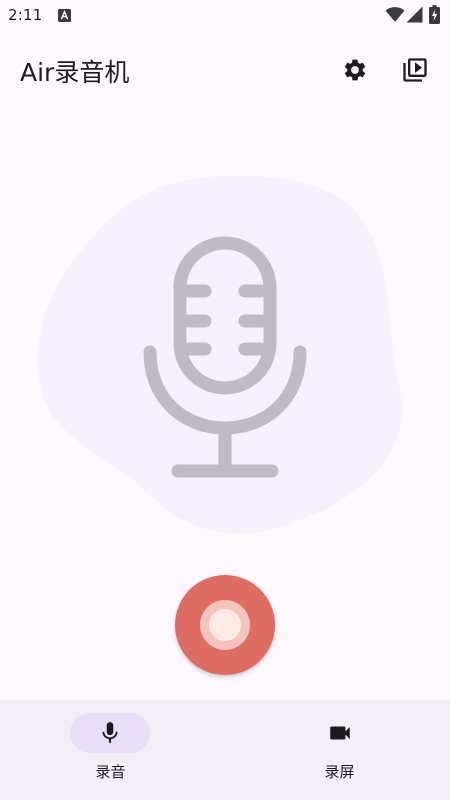  I want to click on record-button, so click(225, 625).